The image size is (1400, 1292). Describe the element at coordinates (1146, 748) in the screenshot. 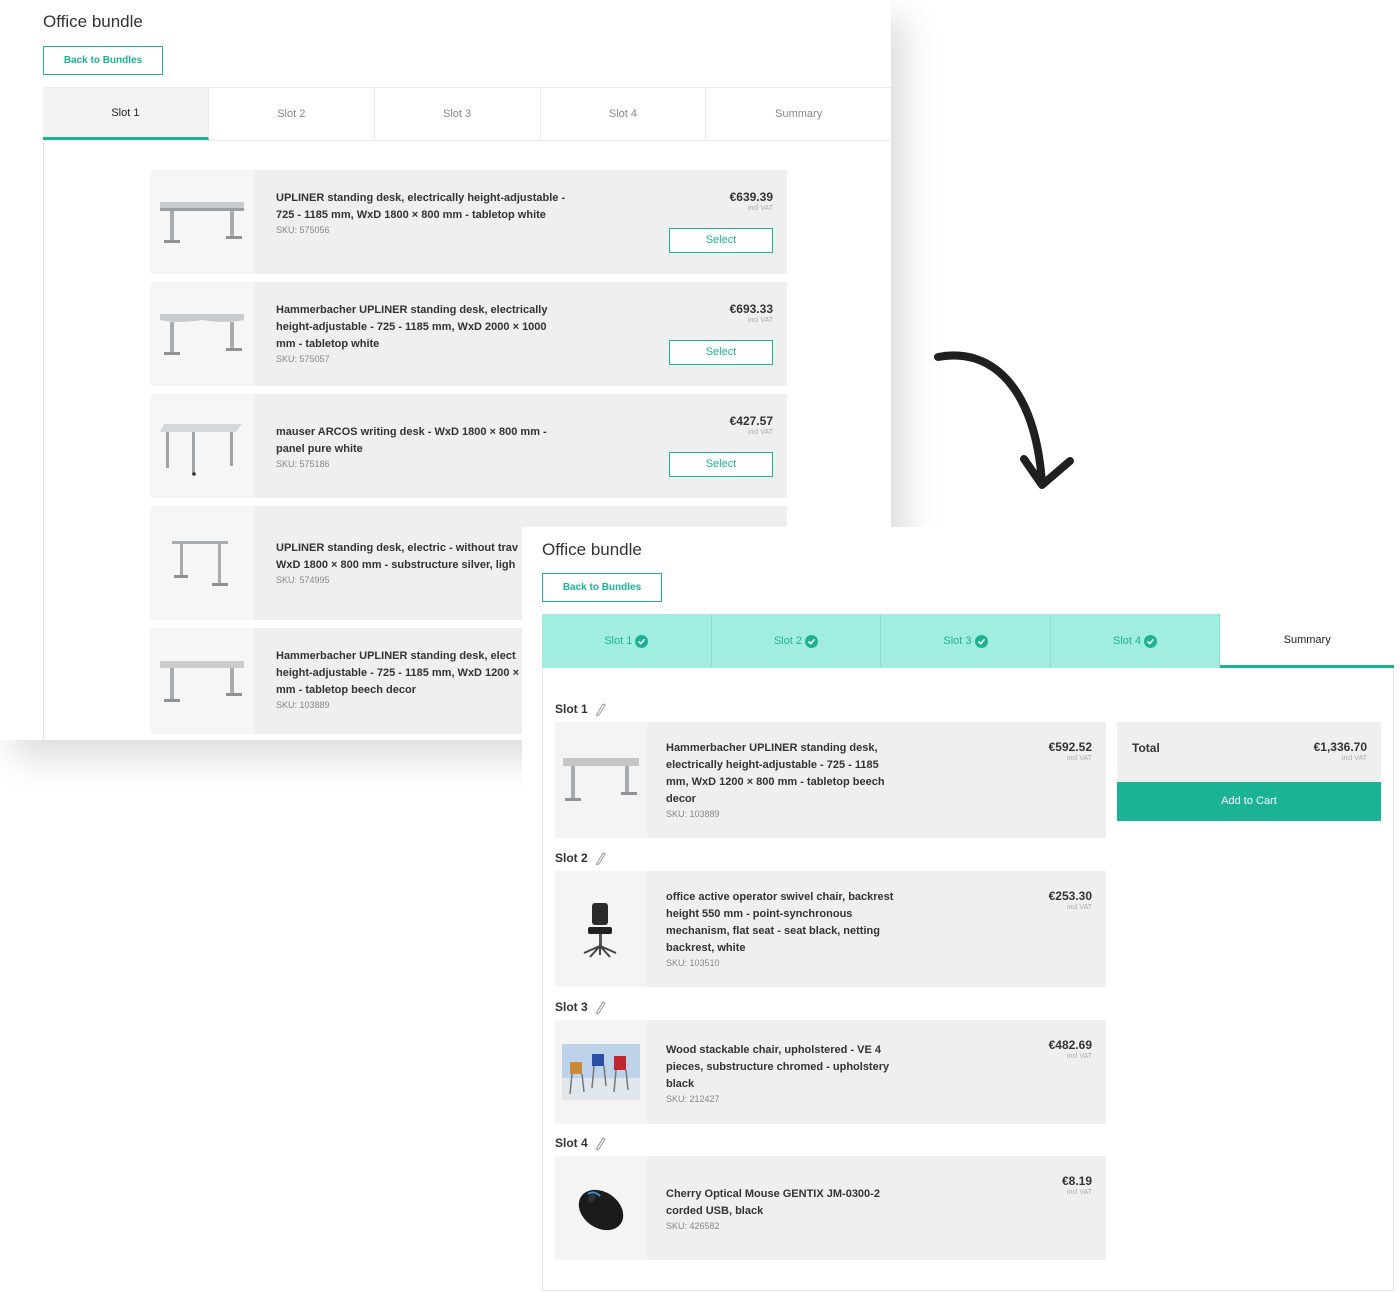

I see `total-label: Total` at that location.